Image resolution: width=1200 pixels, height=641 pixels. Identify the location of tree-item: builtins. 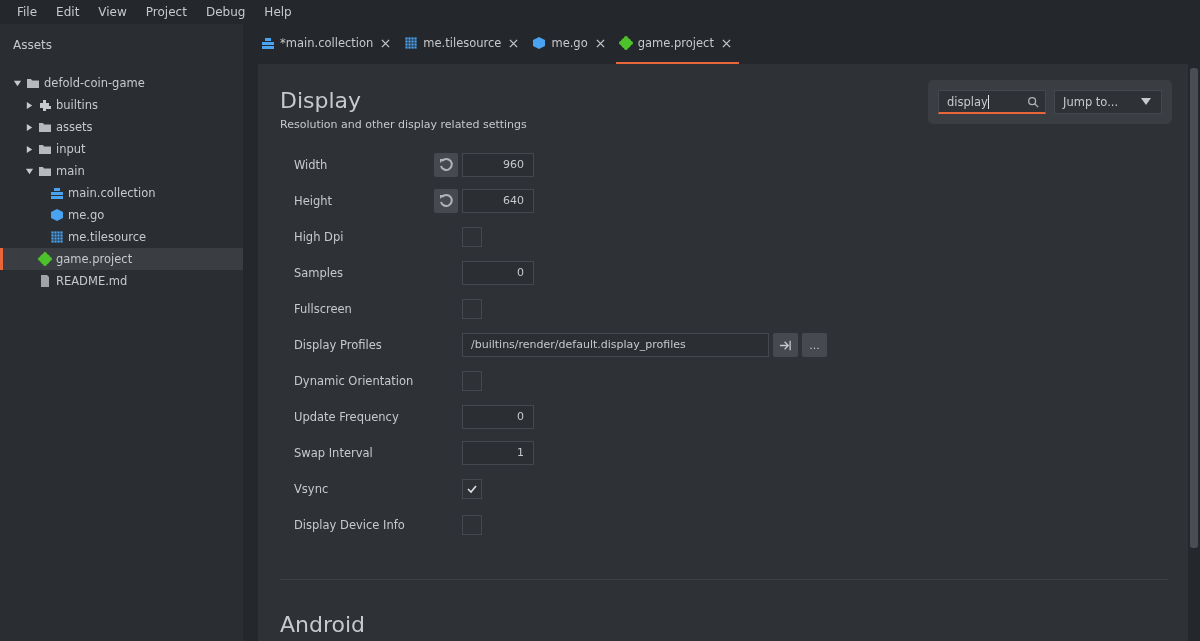
(121, 105).